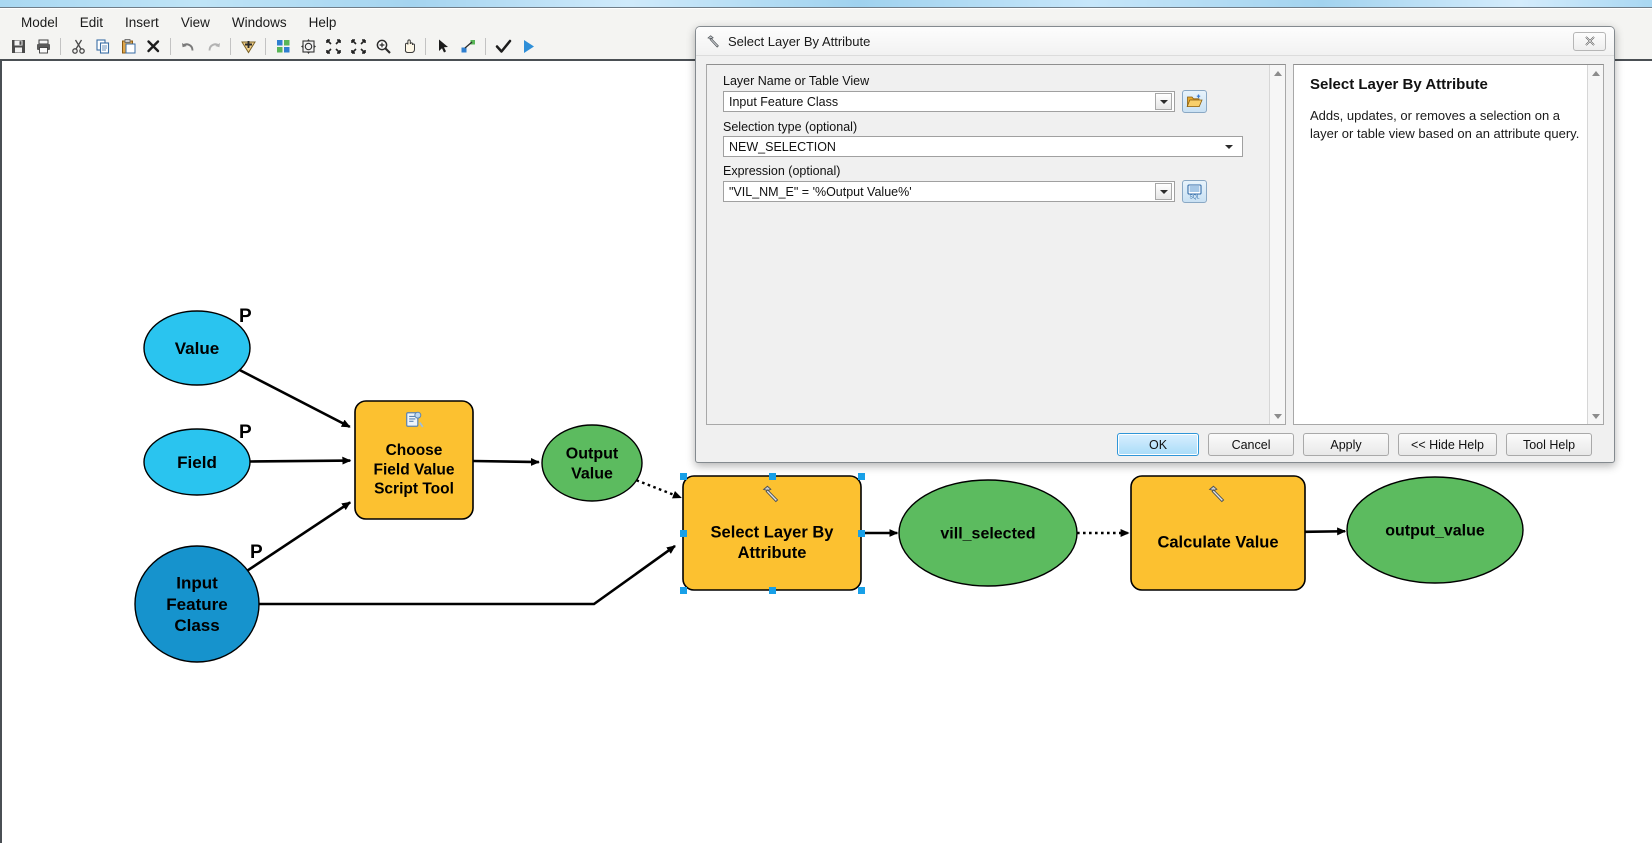 The height and width of the screenshot is (843, 1652). I want to click on redo-icon, so click(213, 47).